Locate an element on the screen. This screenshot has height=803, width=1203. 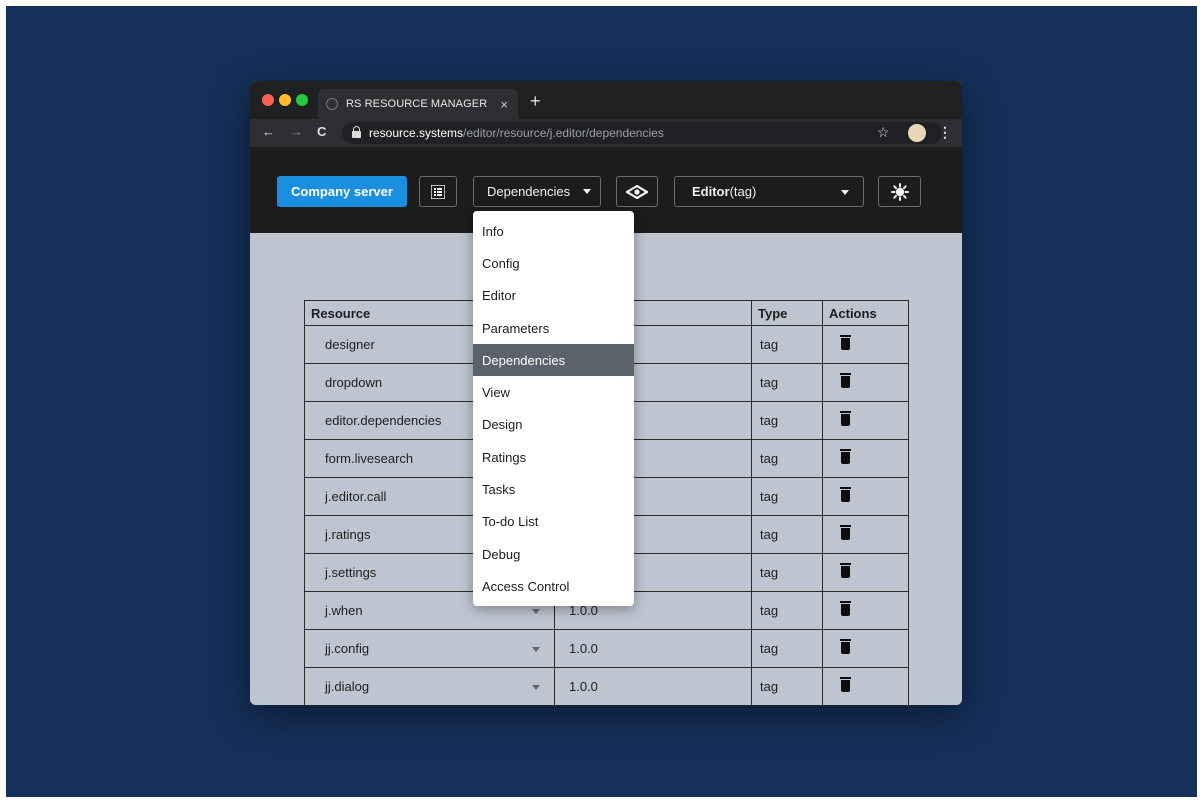
browser-menu-icon: ⋮ is located at coordinates (945, 132).